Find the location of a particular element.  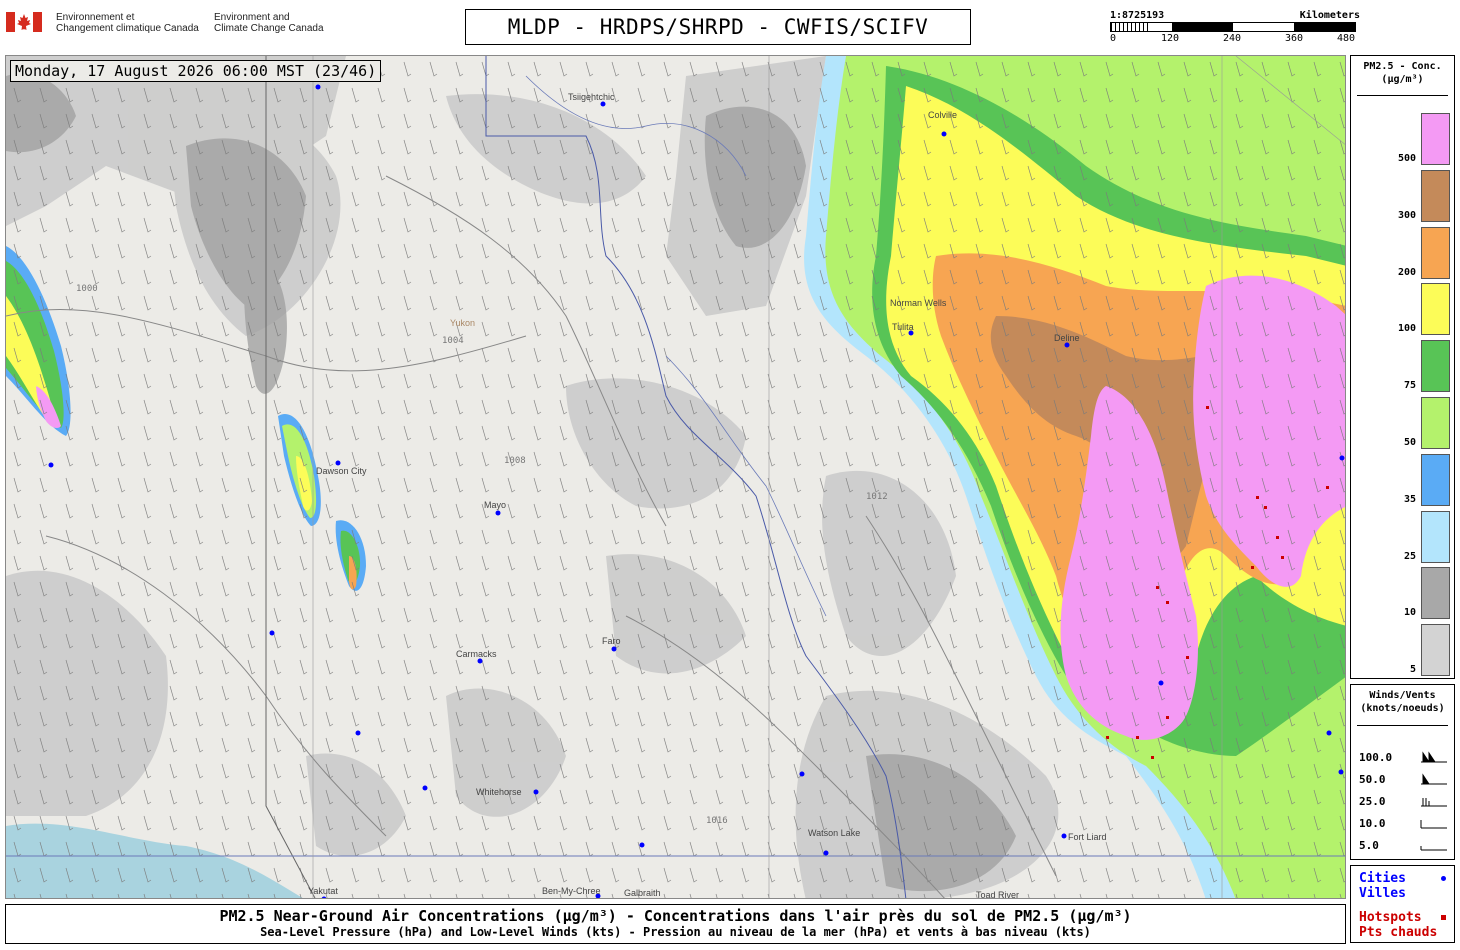

isobar-label: 1012 is located at coordinates (877, 497).